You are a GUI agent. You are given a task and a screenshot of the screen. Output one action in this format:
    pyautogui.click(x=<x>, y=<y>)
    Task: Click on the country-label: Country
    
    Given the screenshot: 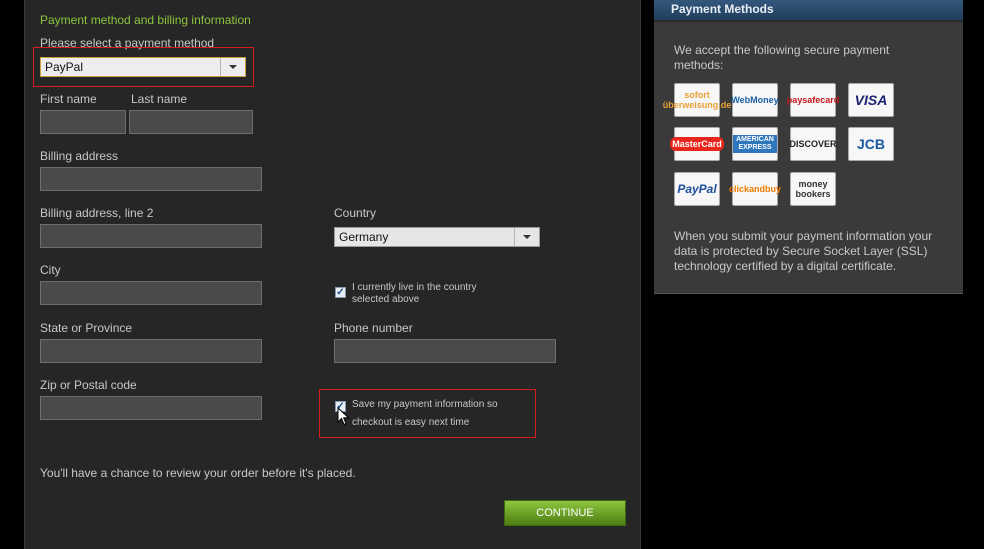 What is the action you would take?
    pyautogui.click(x=355, y=213)
    